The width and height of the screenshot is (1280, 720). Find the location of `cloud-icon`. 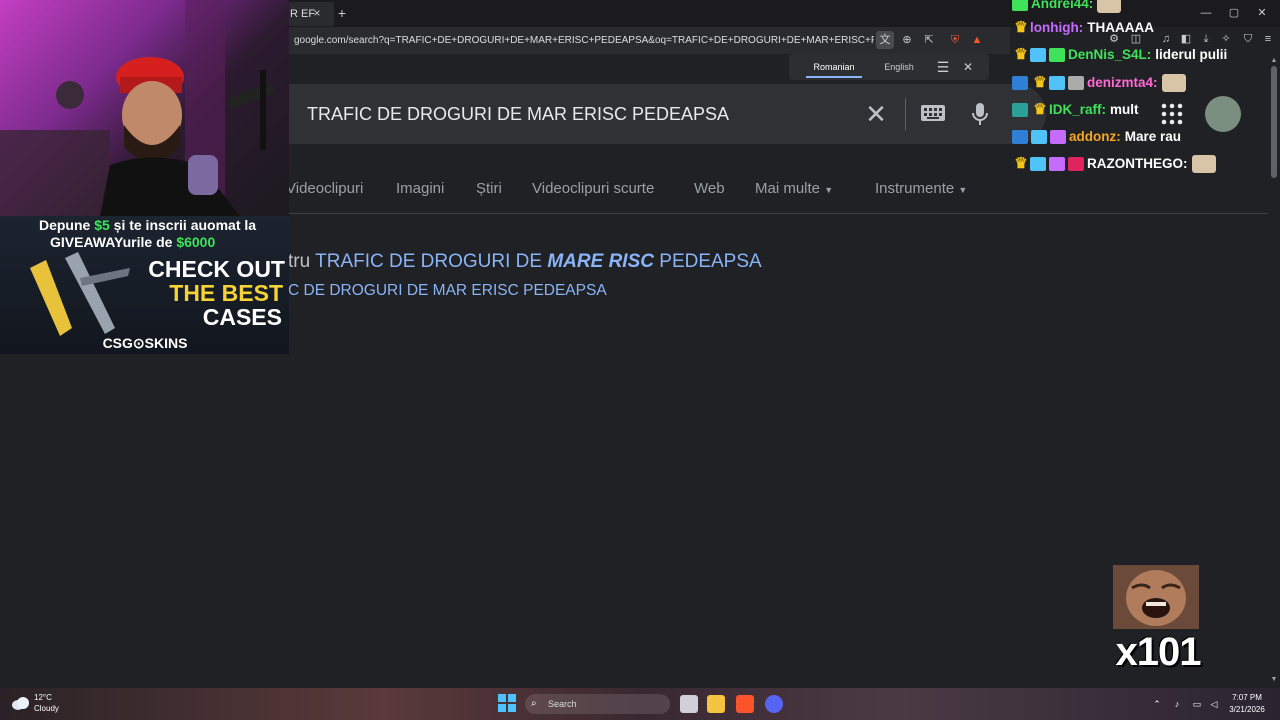

cloud-icon is located at coordinates (20, 703).